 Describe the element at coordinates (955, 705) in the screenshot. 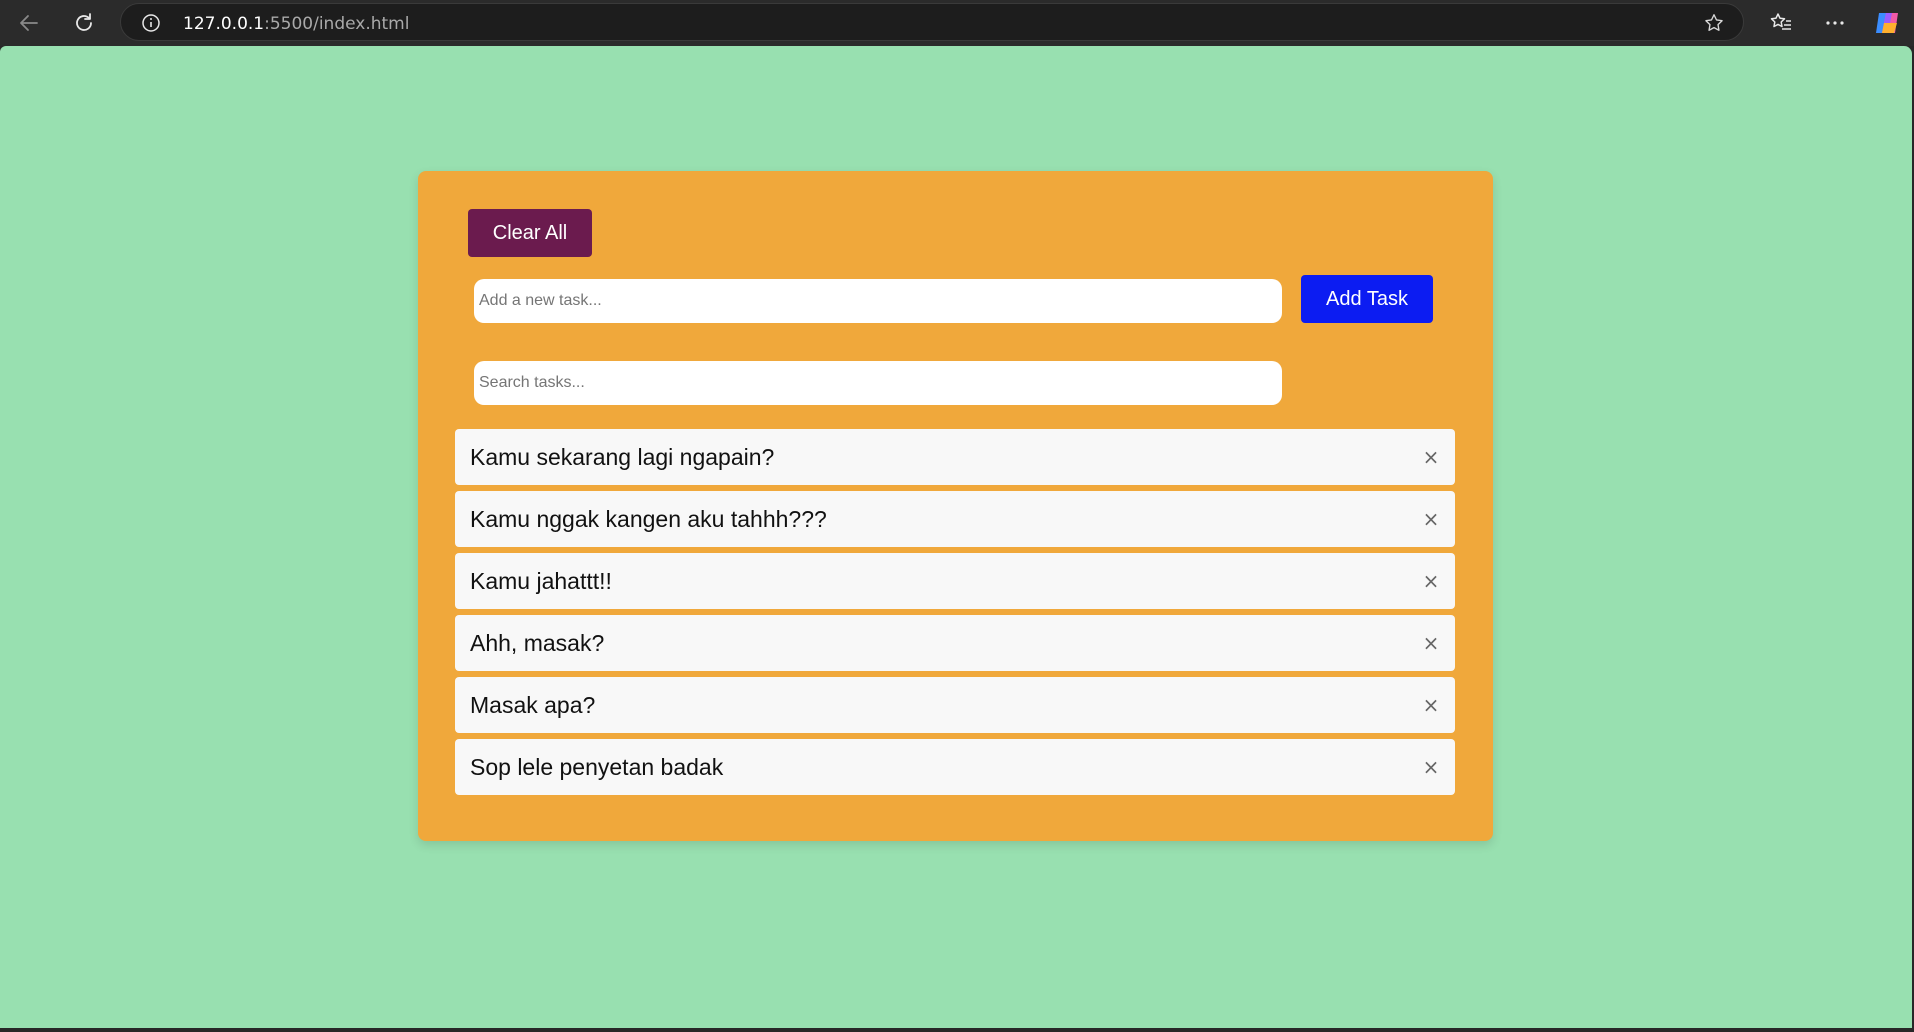

I see `task-item: Masak apa? ×` at that location.